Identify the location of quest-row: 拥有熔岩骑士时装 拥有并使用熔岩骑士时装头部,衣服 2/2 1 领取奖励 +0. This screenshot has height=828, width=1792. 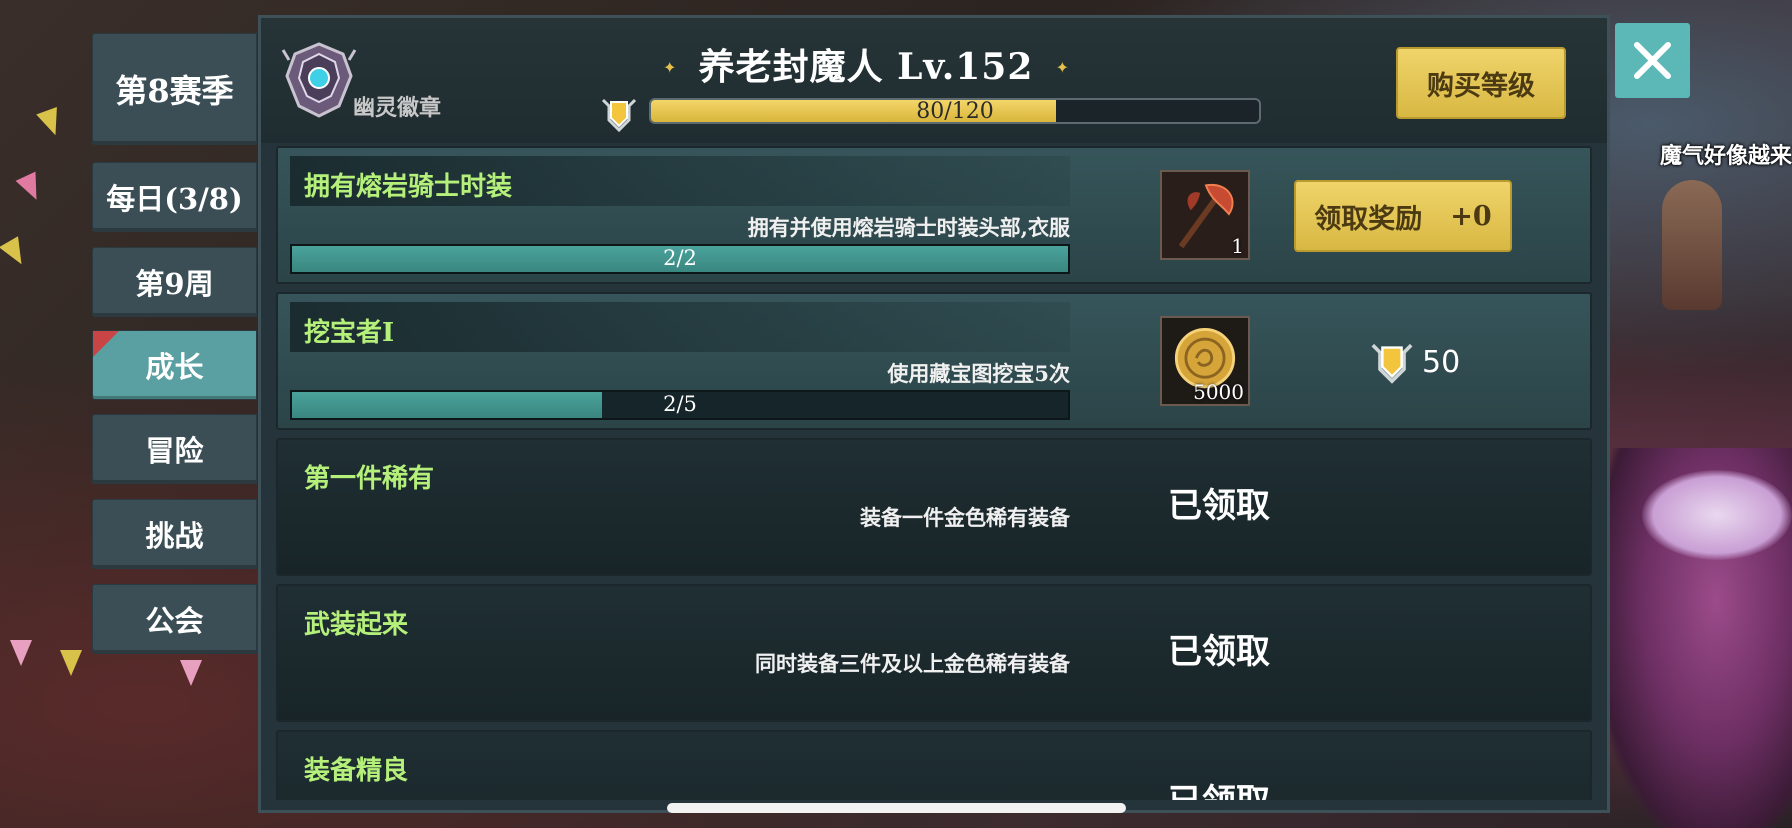
(934, 215).